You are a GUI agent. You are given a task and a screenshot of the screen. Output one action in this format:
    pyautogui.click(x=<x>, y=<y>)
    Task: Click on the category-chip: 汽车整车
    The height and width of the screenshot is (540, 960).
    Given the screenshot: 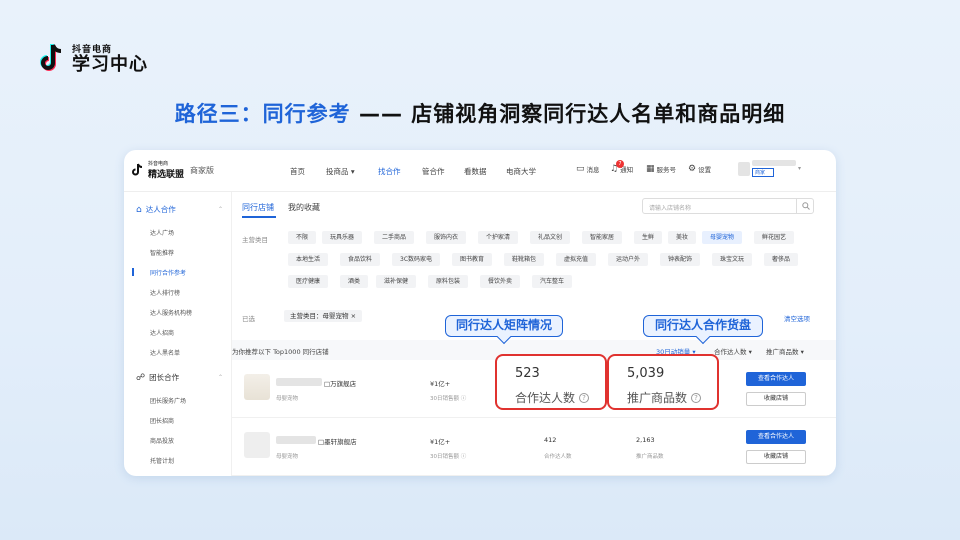 What is the action you would take?
    pyautogui.click(x=552, y=281)
    